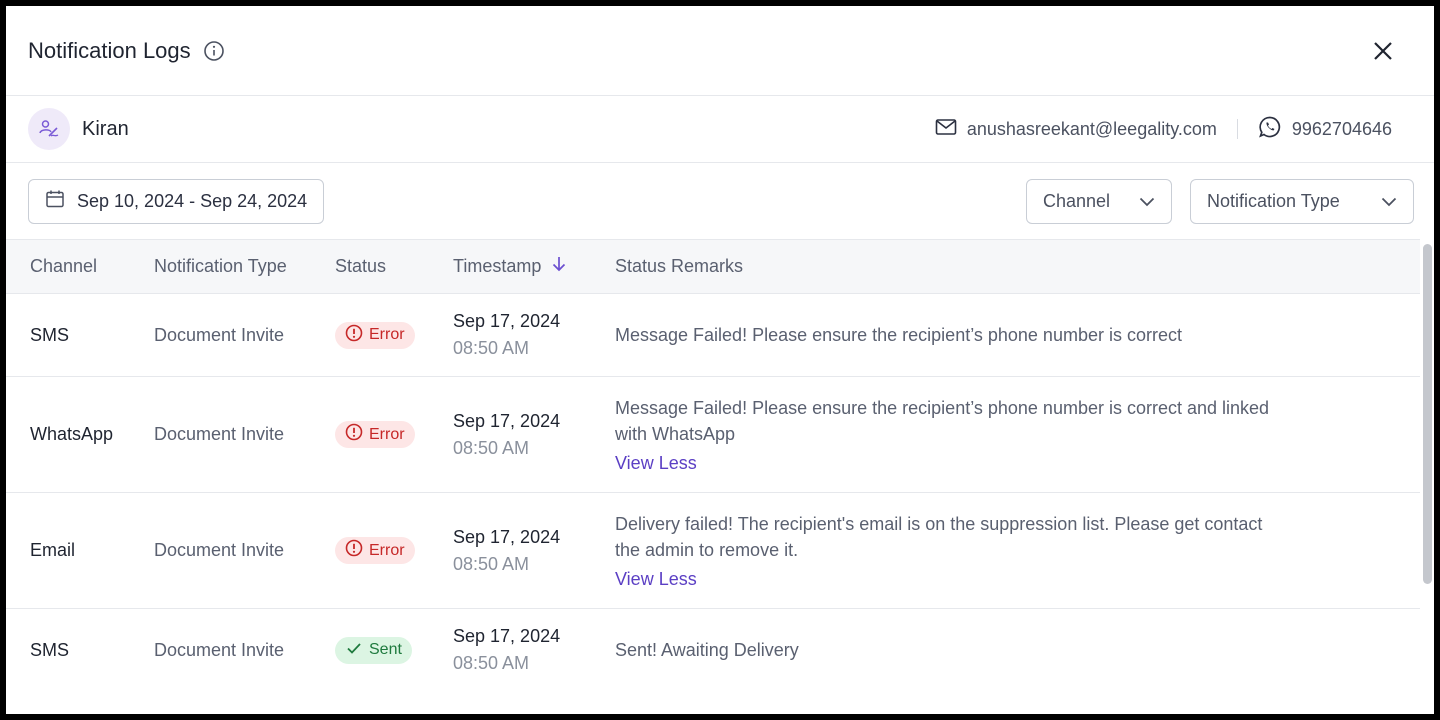 The image size is (1440, 720). Describe the element at coordinates (1341, 128) in the screenshot. I see `recipient-phone: 9962704646` at that location.